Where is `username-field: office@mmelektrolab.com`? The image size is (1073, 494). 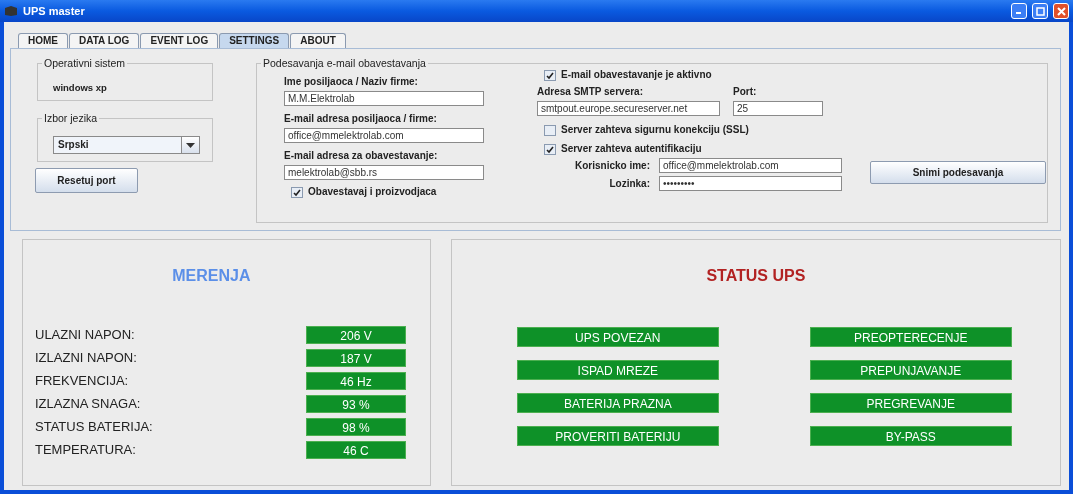
username-field: office@mmelektrolab.com is located at coordinates (750, 165).